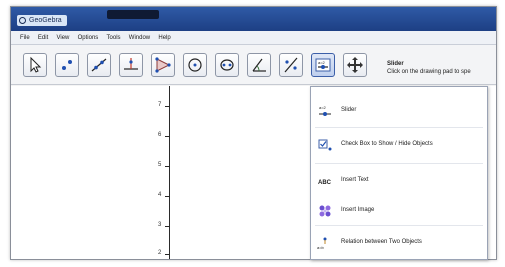 Image resolution: width=505 pixels, height=267 pixels. I want to click on y-tick-label: 7, so click(160, 105).